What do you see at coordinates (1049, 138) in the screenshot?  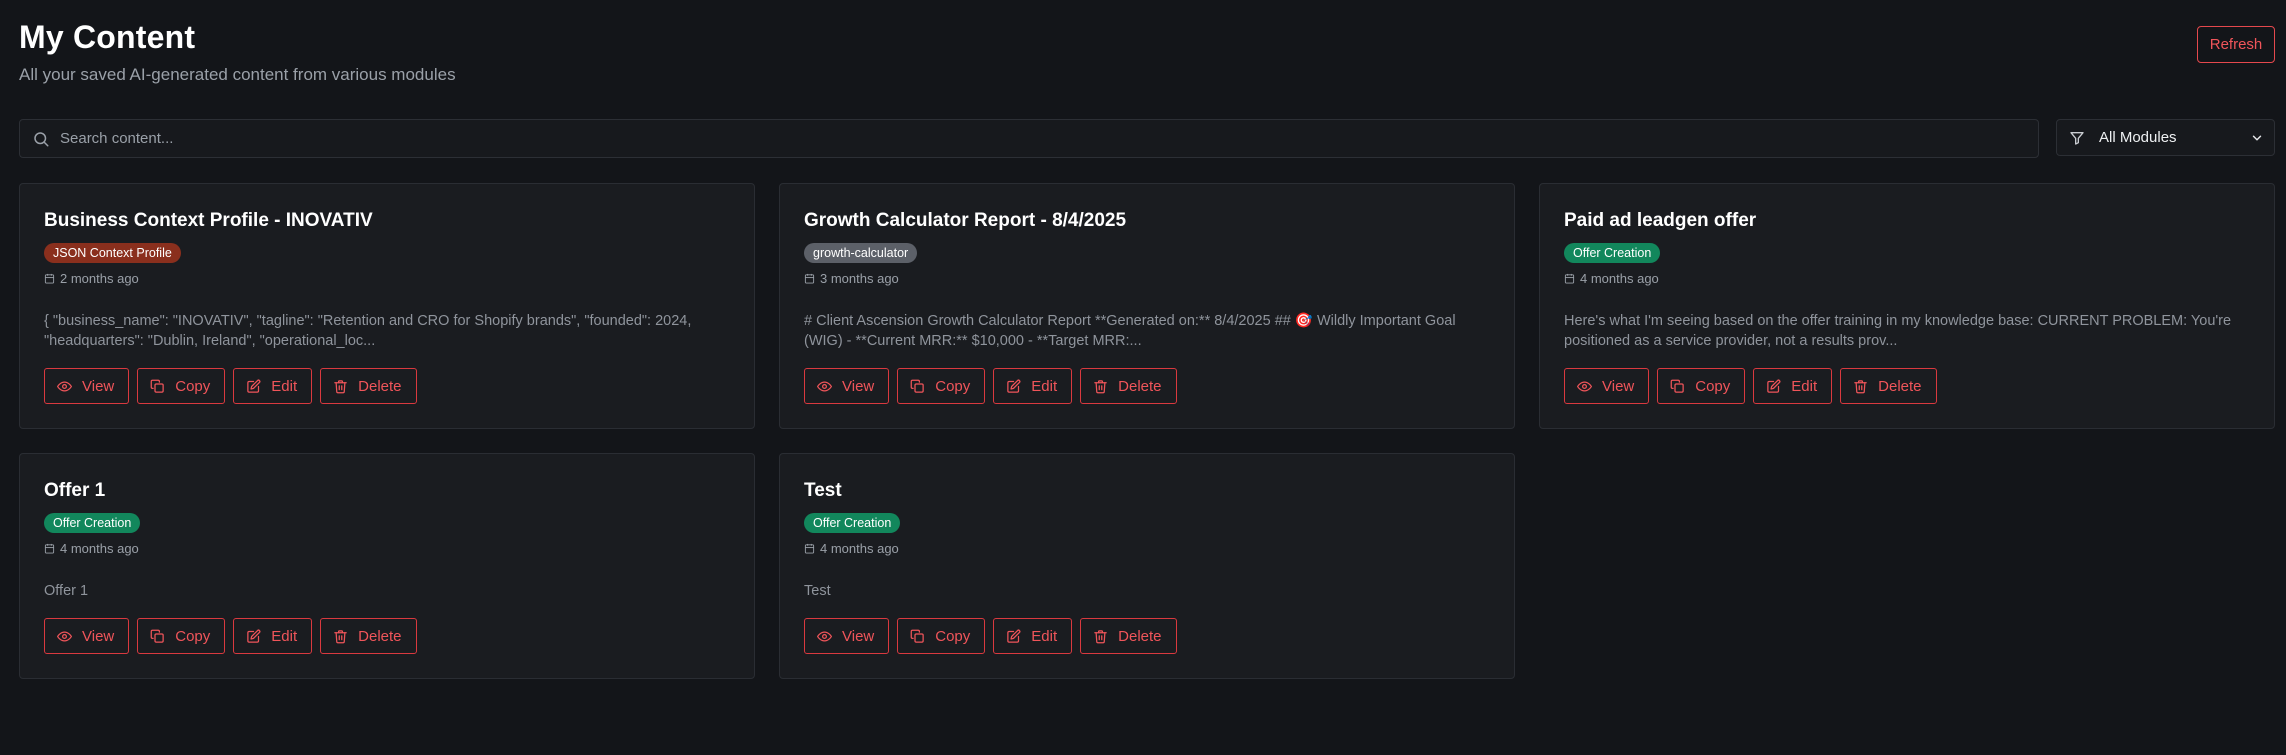 I see `search-input` at bounding box center [1049, 138].